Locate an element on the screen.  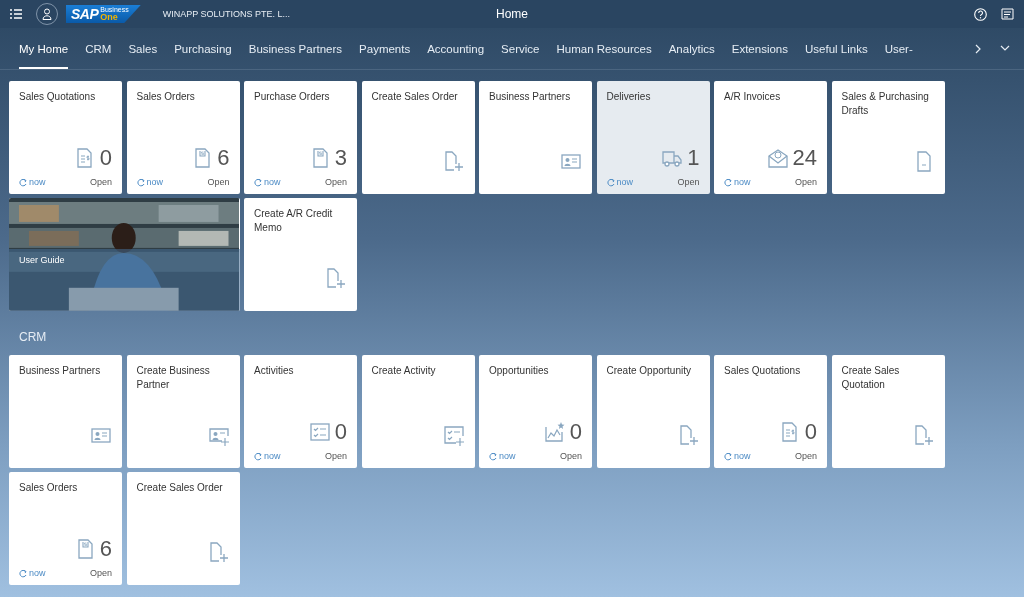
tile: Create Sales Quotation is located at coordinates (888, 411).